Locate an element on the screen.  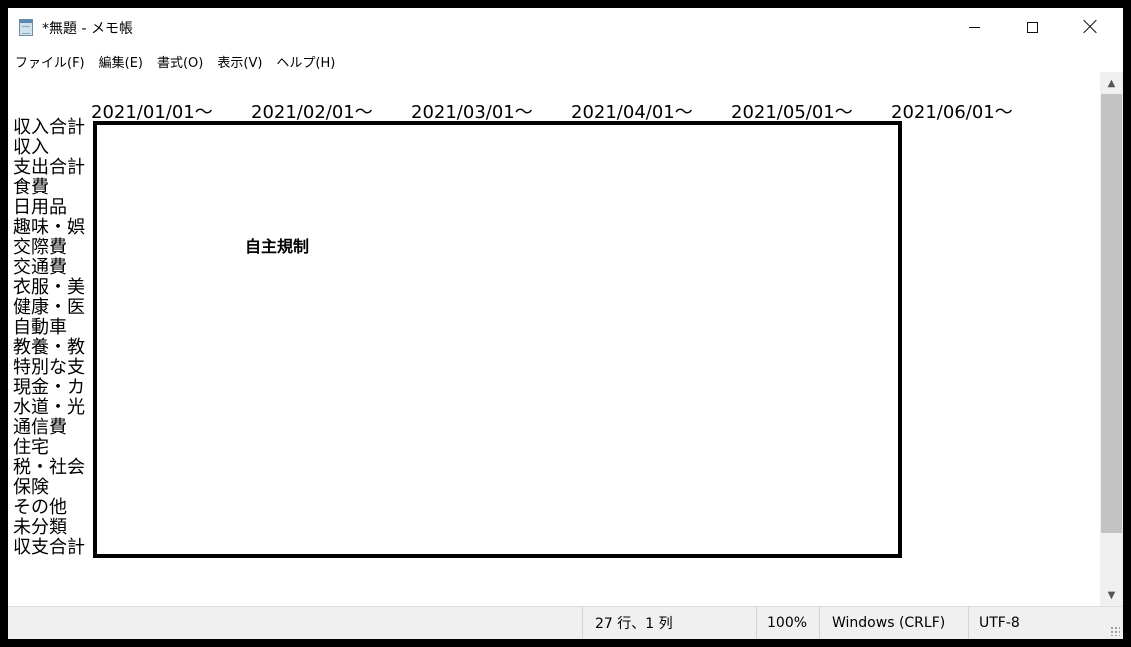
vertical-scrollbar: ▲ ▼ is located at coordinates (1111, 339).